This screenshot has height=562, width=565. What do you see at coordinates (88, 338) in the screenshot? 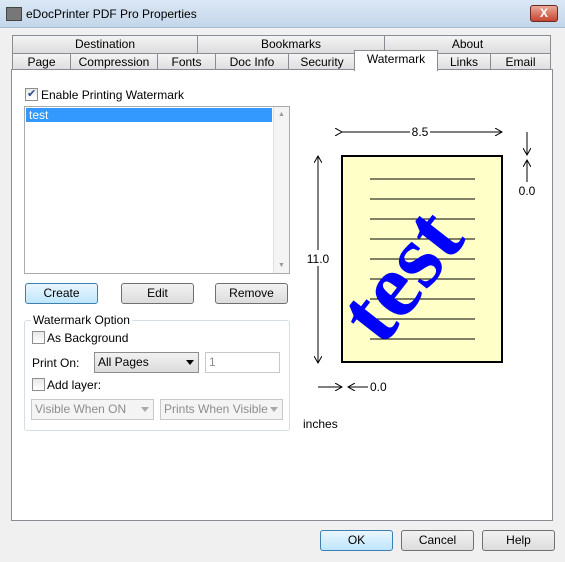
I see `as-background-label: As Background` at bounding box center [88, 338].